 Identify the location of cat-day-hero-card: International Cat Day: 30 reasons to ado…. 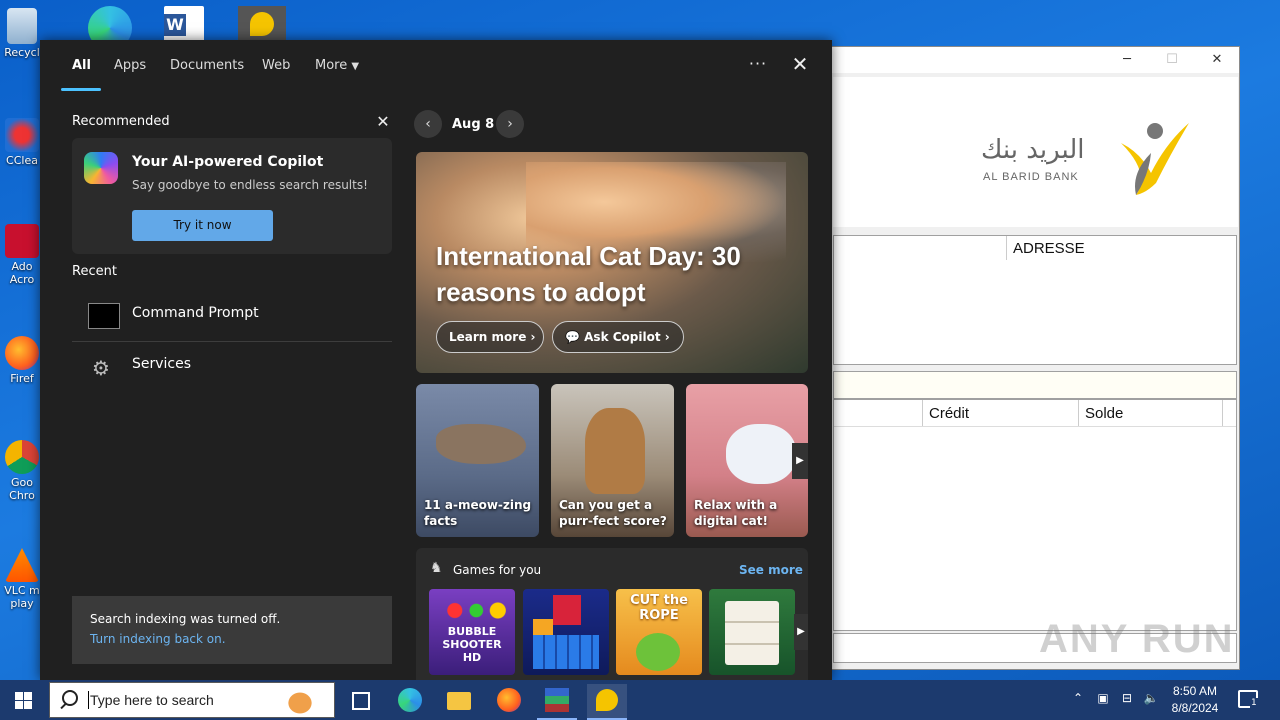
(612, 262).